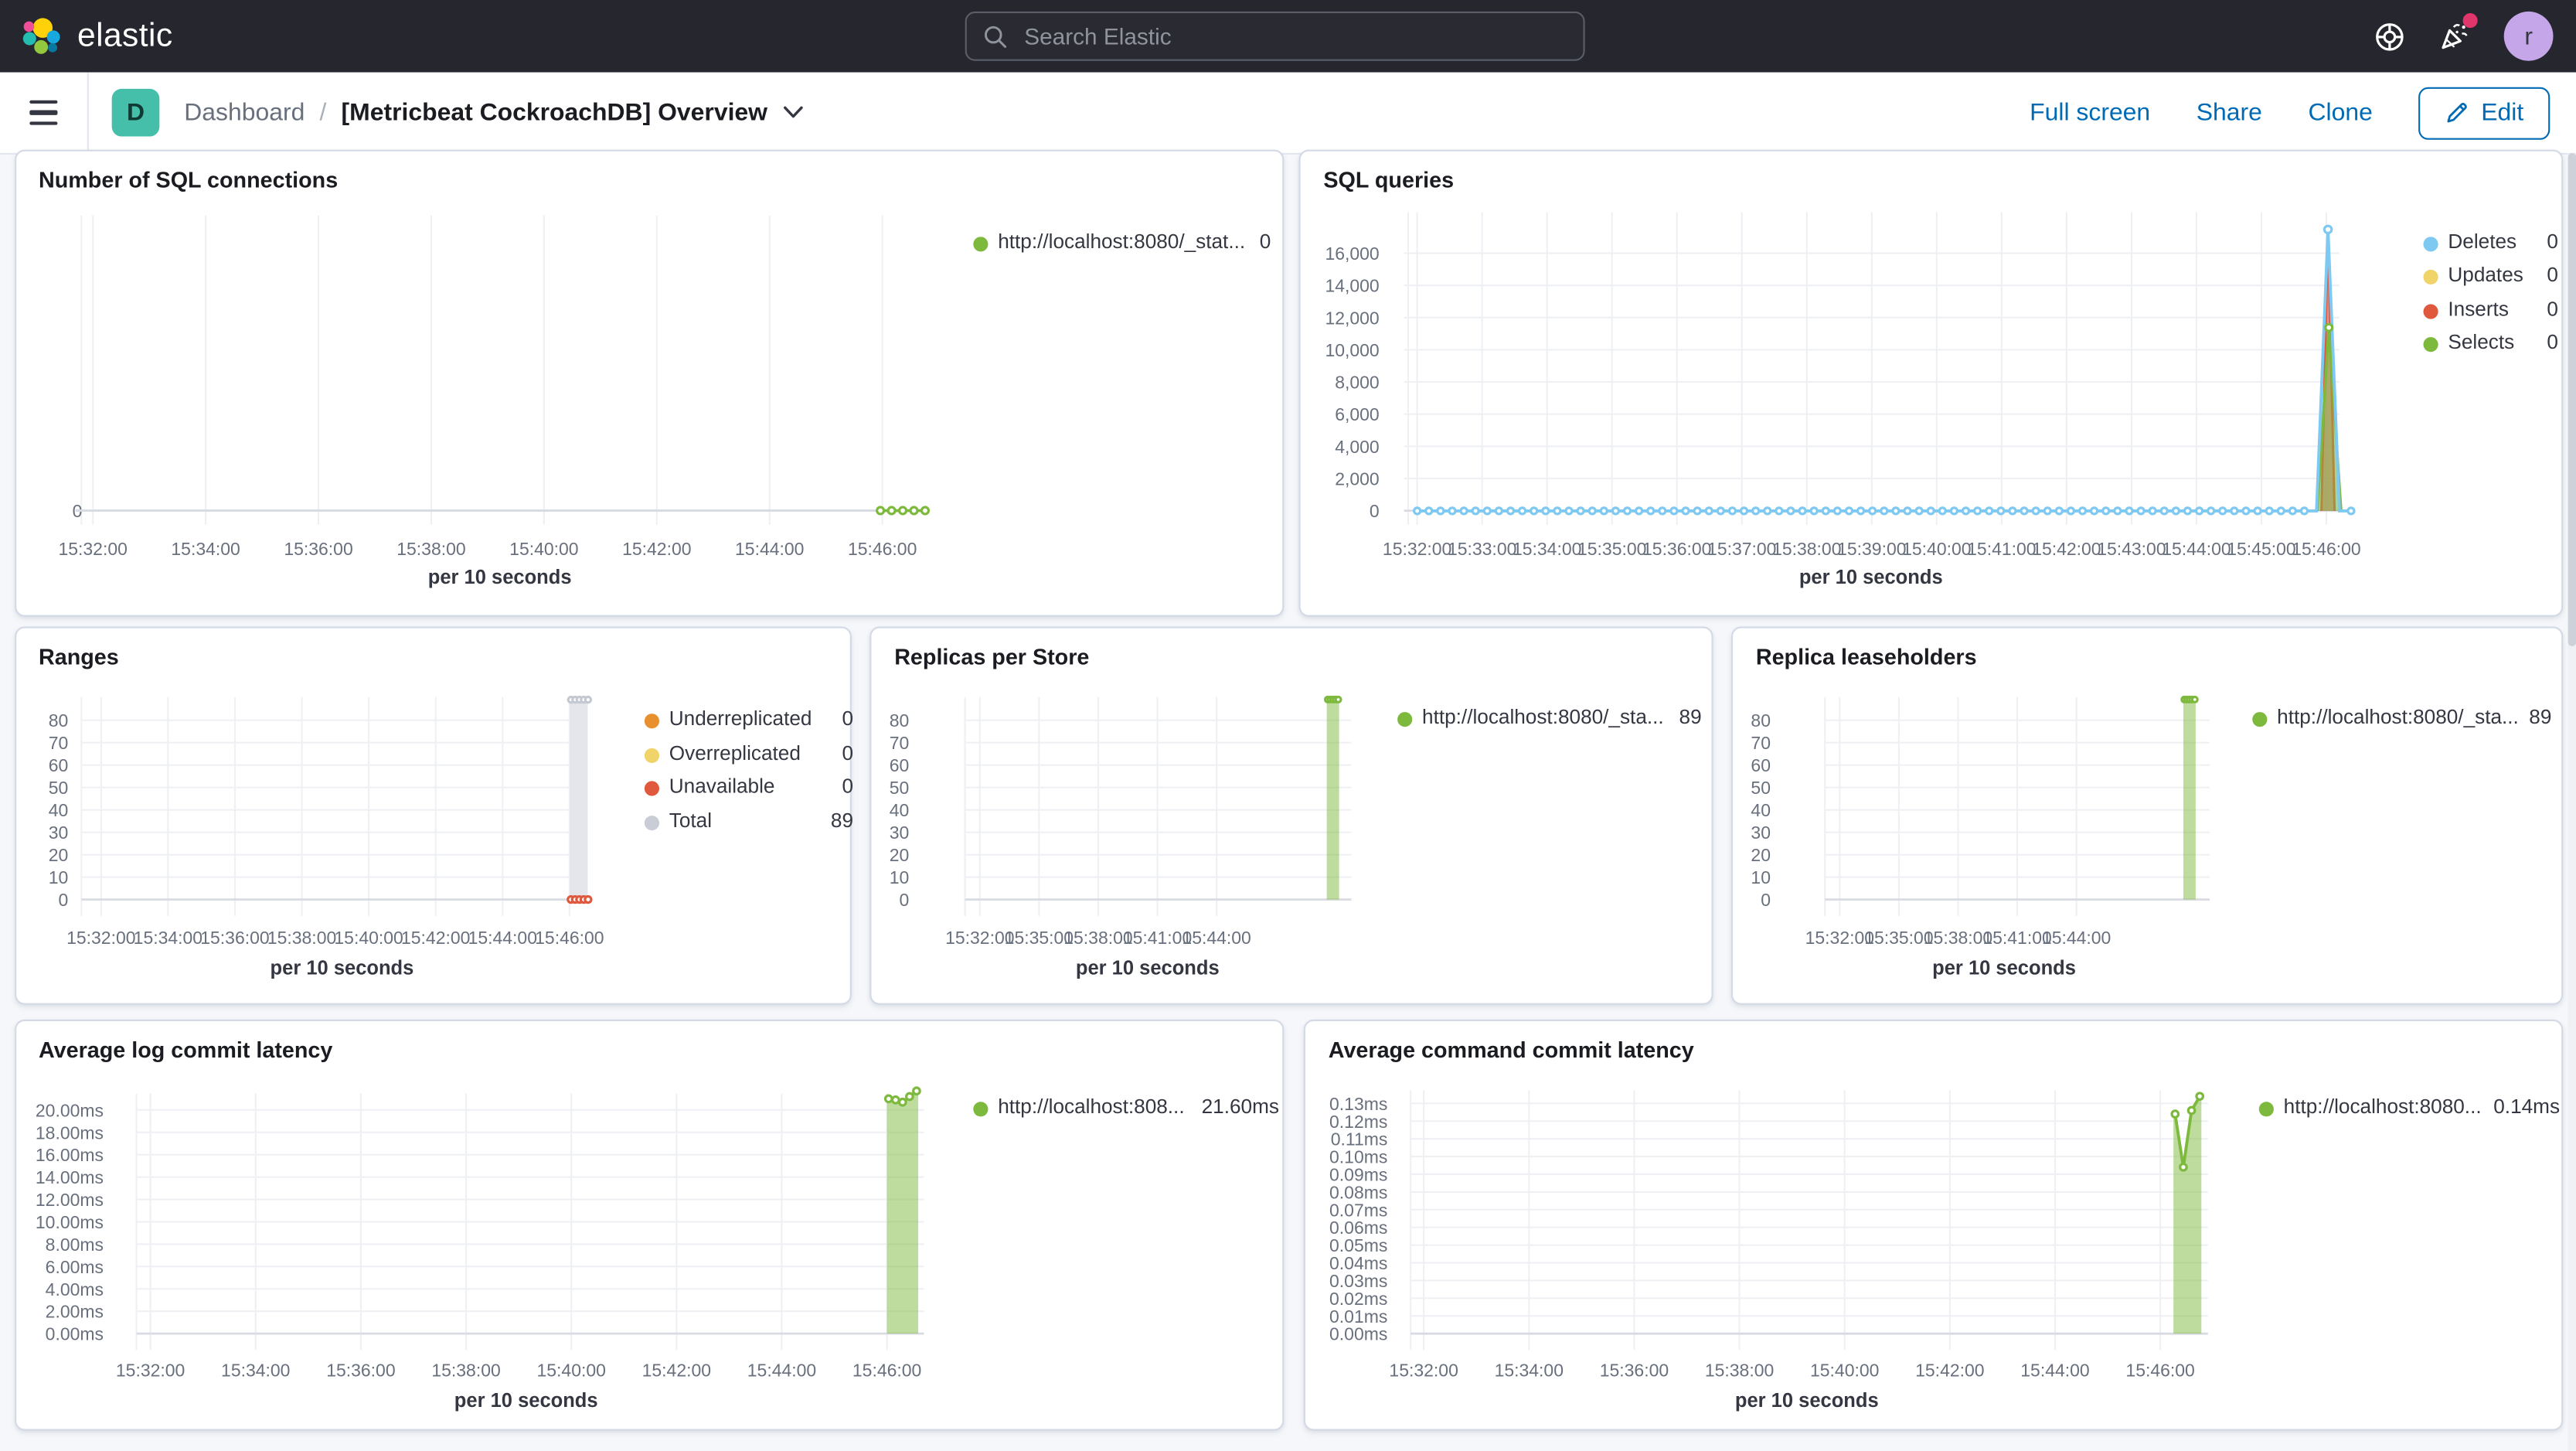 This screenshot has height=1451, width=2576. I want to click on y-tick: 0, so click(905, 900).